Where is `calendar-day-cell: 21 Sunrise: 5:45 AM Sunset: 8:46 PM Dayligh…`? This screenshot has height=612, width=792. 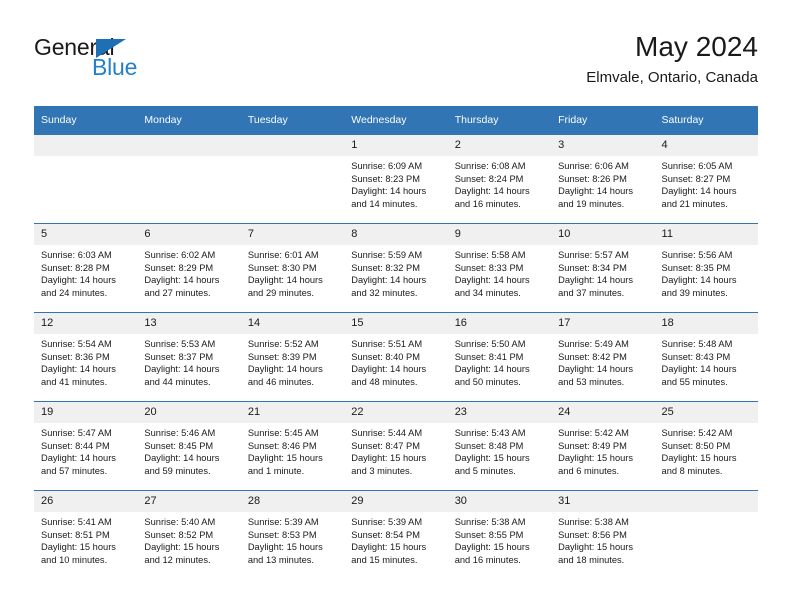 calendar-day-cell: 21 Sunrise: 5:45 AM Sunset: 8:46 PM Dayligh… is located at coordinates (292, 446).